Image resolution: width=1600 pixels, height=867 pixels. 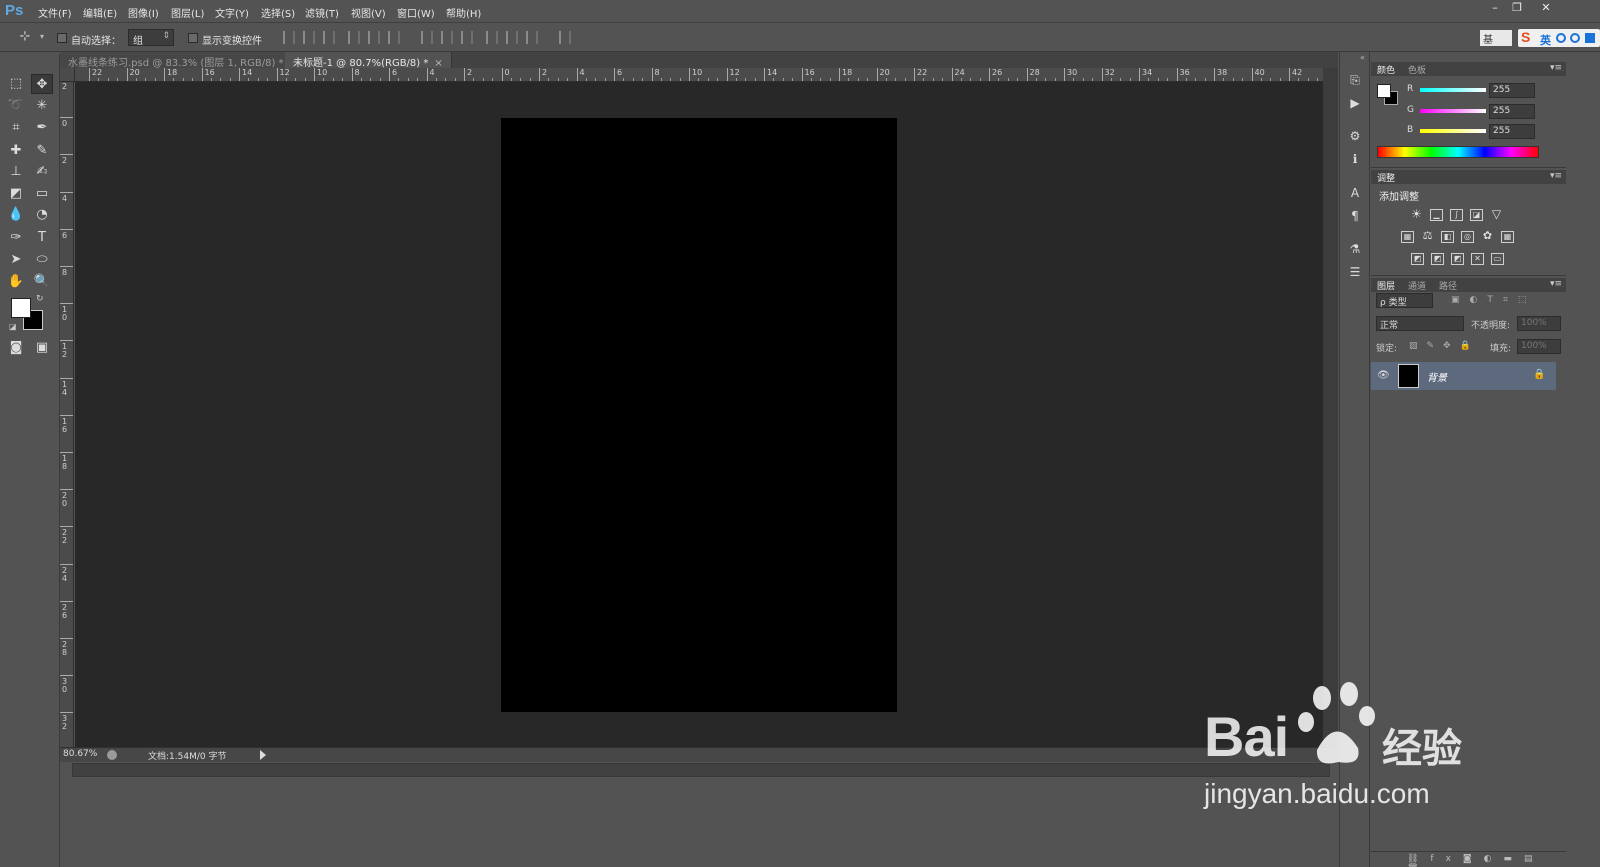 What do you see at coordinates (1355, 249) in the screenshot?
I see `brush-panel-icon: ⚗` at bounding box center [1355, 249].